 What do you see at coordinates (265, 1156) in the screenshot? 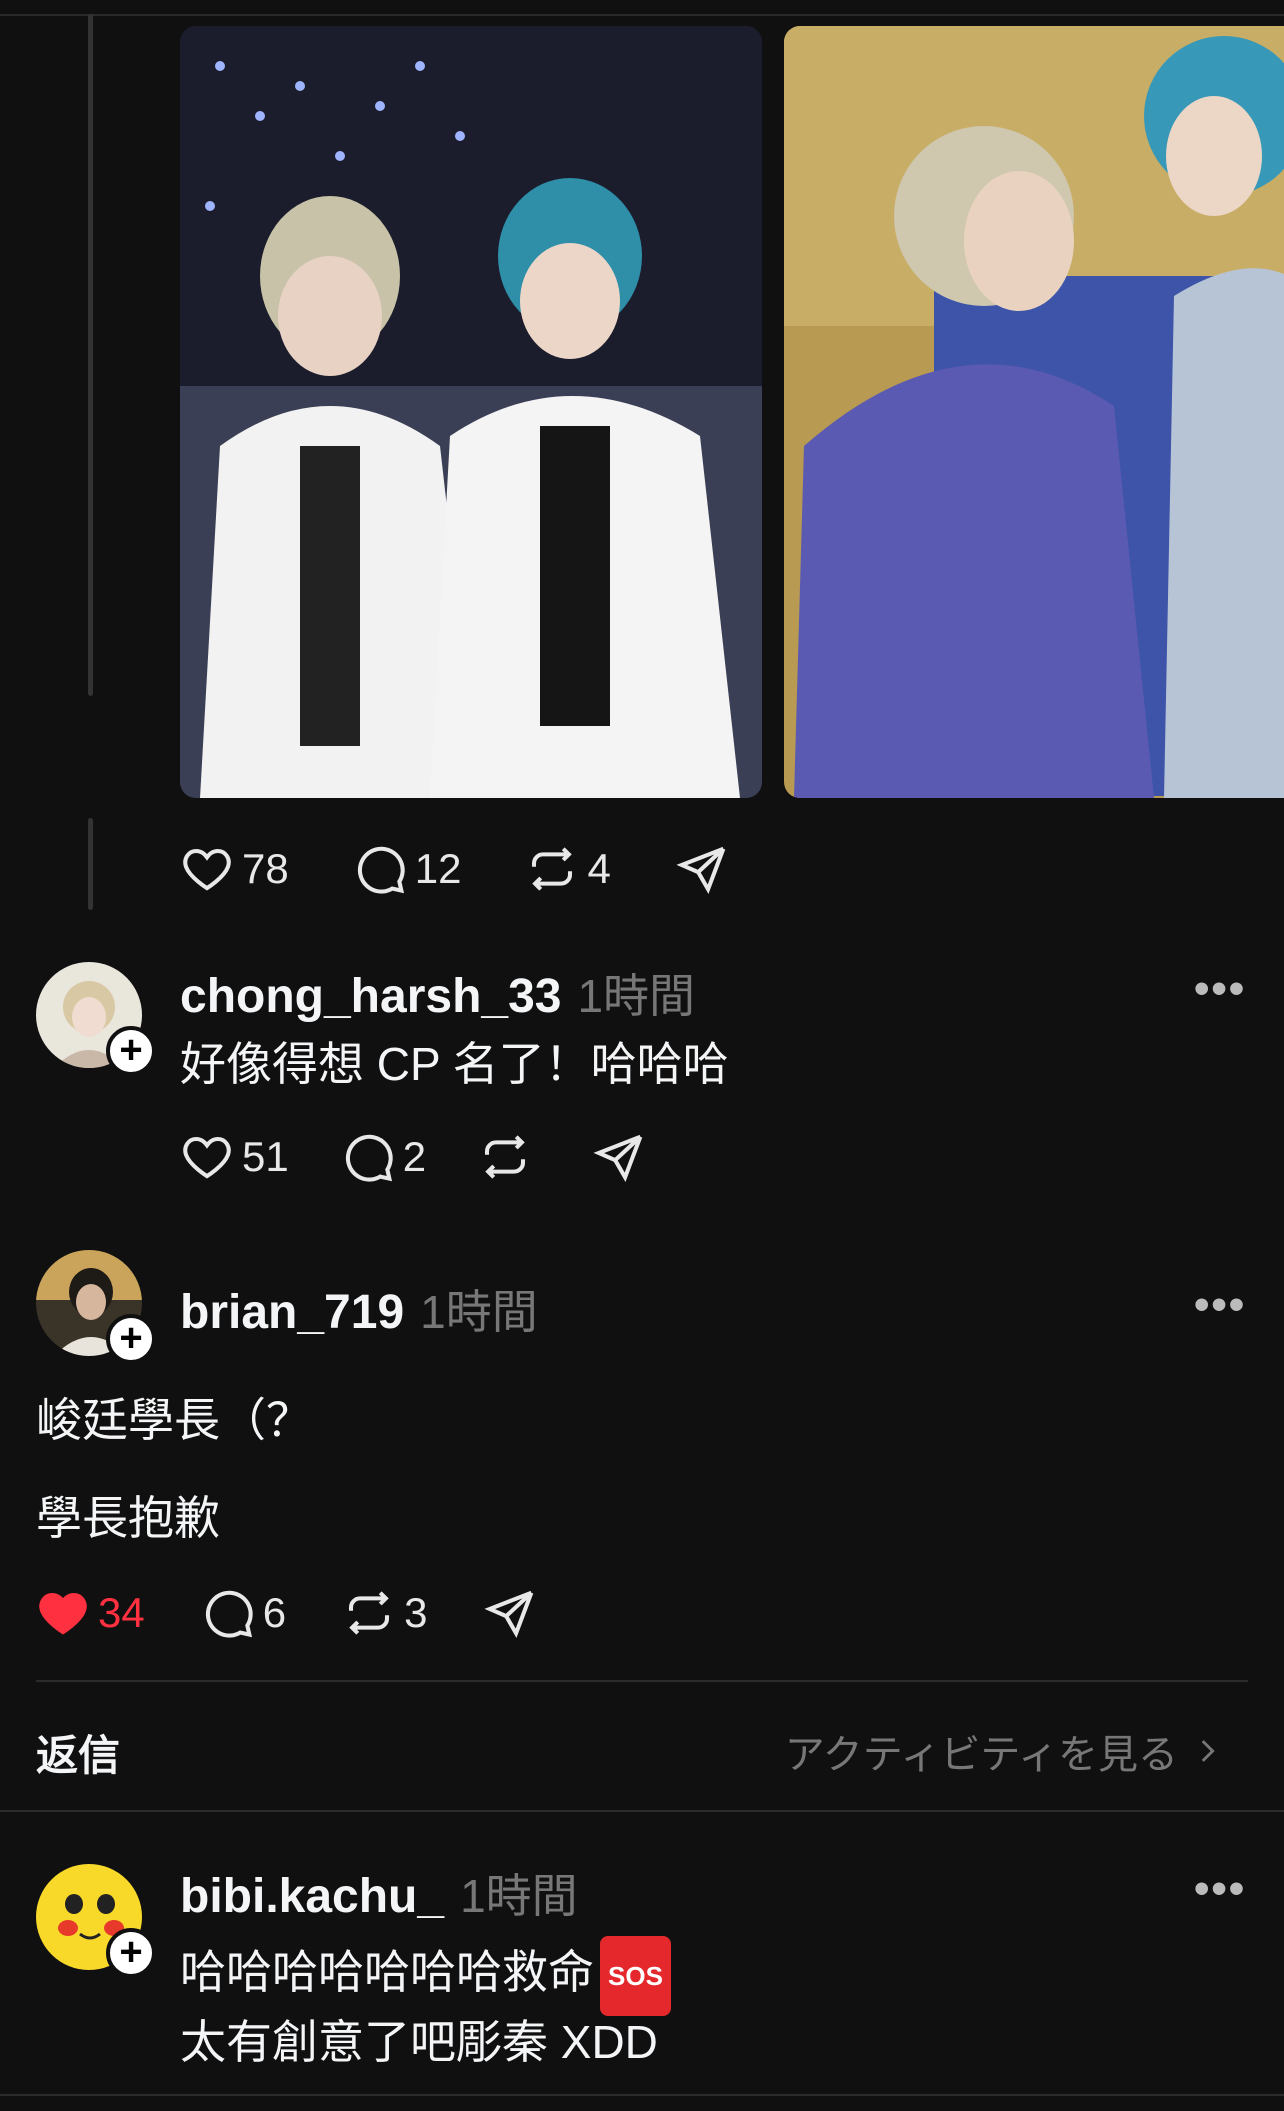
I see `like-count: 51` at bounding box center [265, 1156].